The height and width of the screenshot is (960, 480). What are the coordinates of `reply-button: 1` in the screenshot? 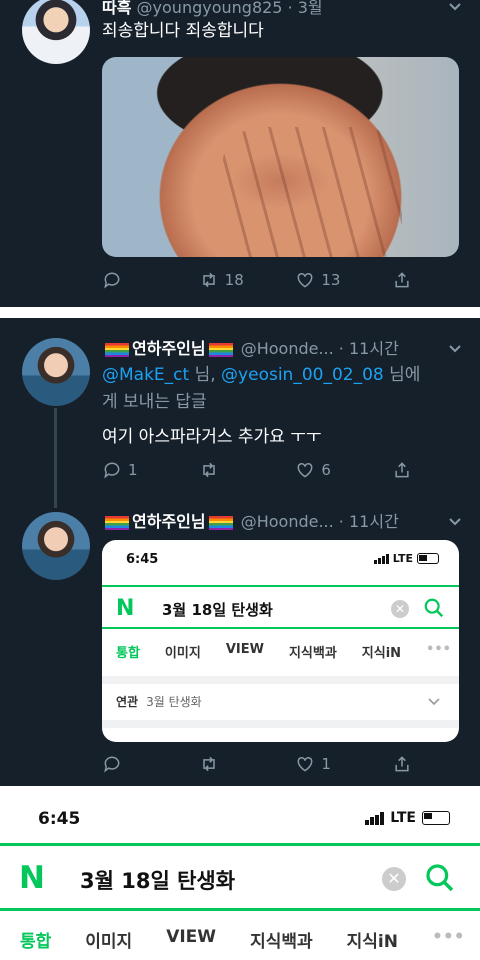 It's located at (132, 470).